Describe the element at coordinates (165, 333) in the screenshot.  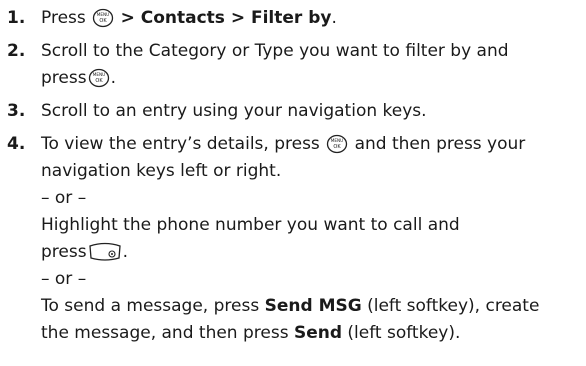
I see `step-text: the message, and then press` at that location.